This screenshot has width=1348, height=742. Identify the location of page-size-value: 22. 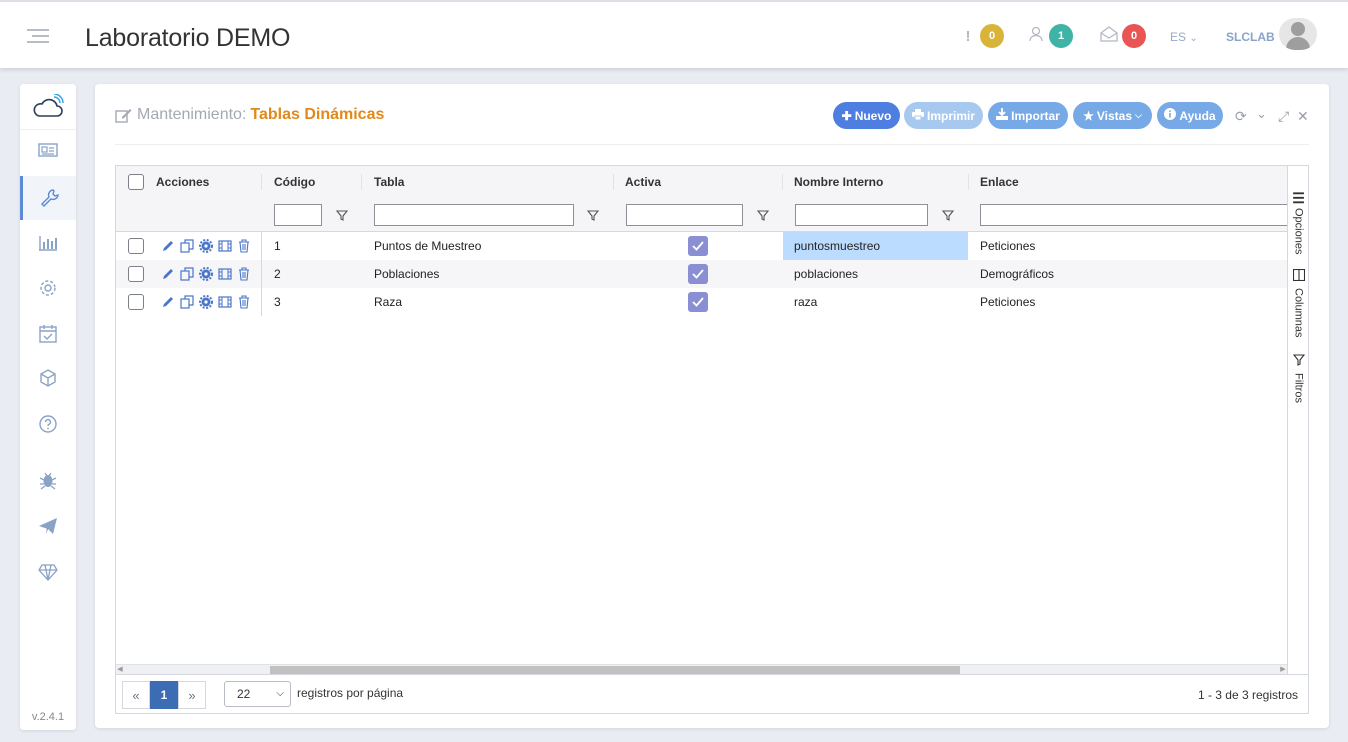
(244, 694).